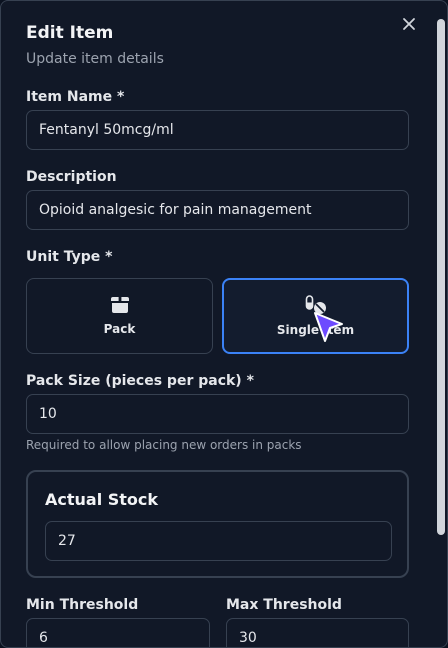 The width and height of the screenshot is (448, 648). What do you see at coordinates (248, 638) in the screenshot?
I see `max-threshold-value: 30` at bounding box center [248, 638].